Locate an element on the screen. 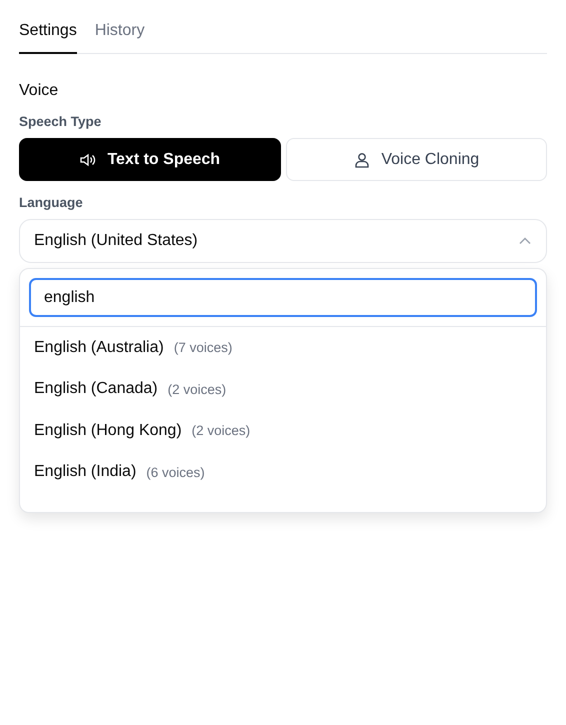 This screenshot has height=725, width=566. voice-count: (7 voices) is located at coordinates (203, 348).